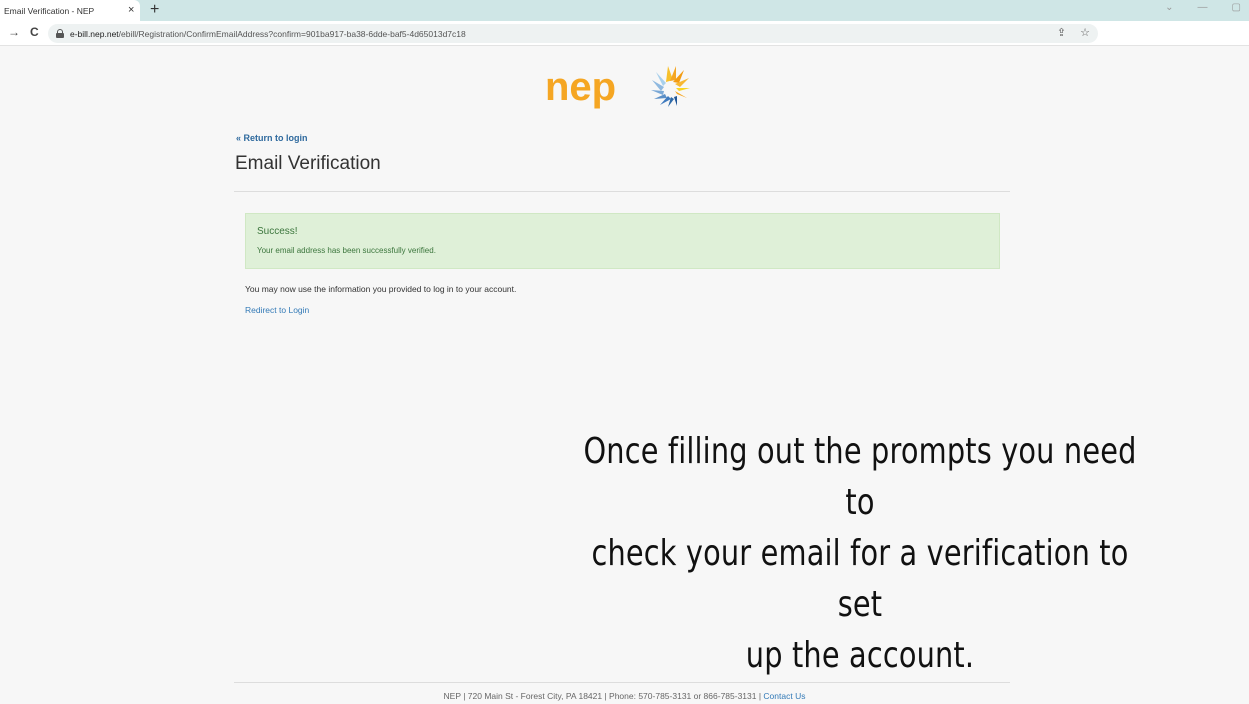 This screenshot has width=1249, height=704. I want to click on url-host: e-bill.nep.net, so click(94, 33).